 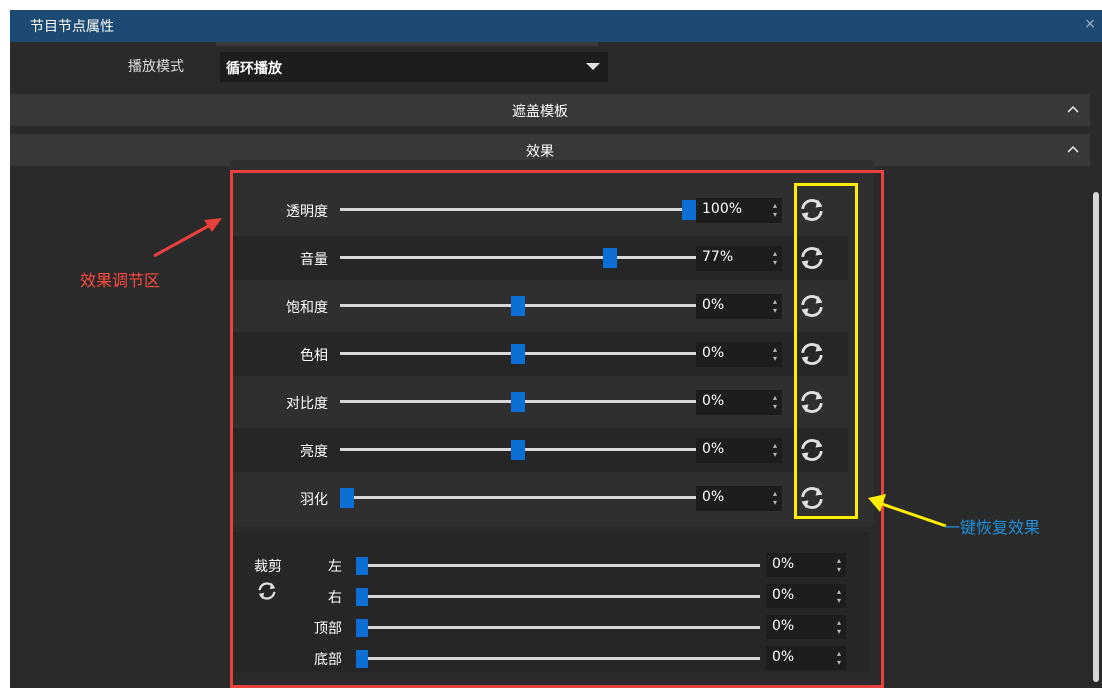 What do you see at coordinates (254, 69) in the screenshot?
I see `playback-mode-value: 循环播放` at bounding box center [254, 69].